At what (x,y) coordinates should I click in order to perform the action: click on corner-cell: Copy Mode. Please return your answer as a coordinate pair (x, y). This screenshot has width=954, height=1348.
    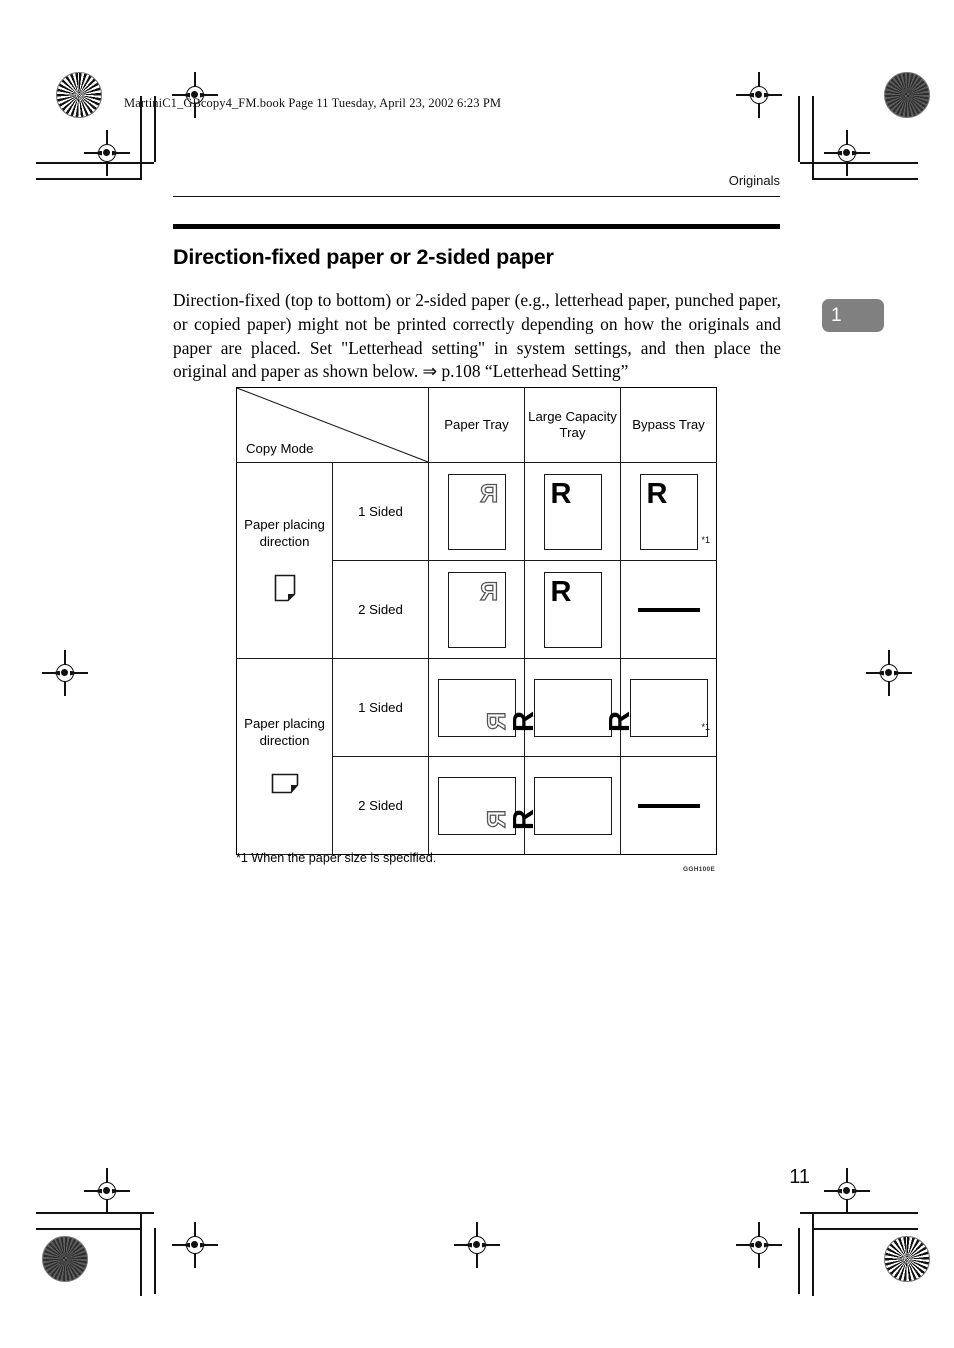
    Looking at the image, I should click on (332, 425).